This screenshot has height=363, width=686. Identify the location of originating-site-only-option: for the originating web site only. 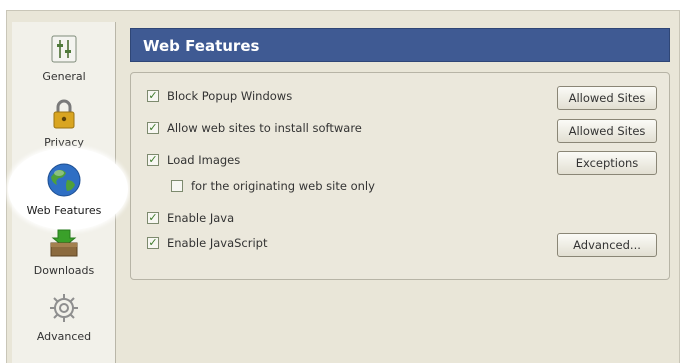
(273, 186).